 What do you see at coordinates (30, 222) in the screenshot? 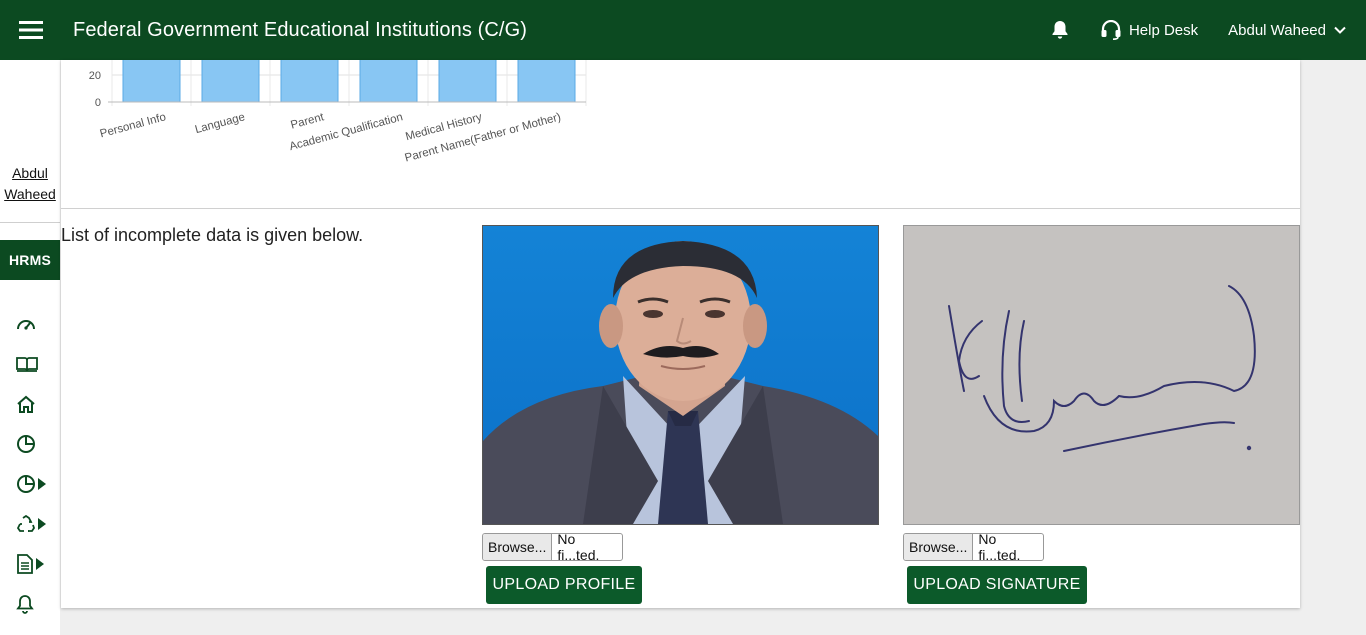
I see `sidebar-divider` at bounding box center [30, 222].